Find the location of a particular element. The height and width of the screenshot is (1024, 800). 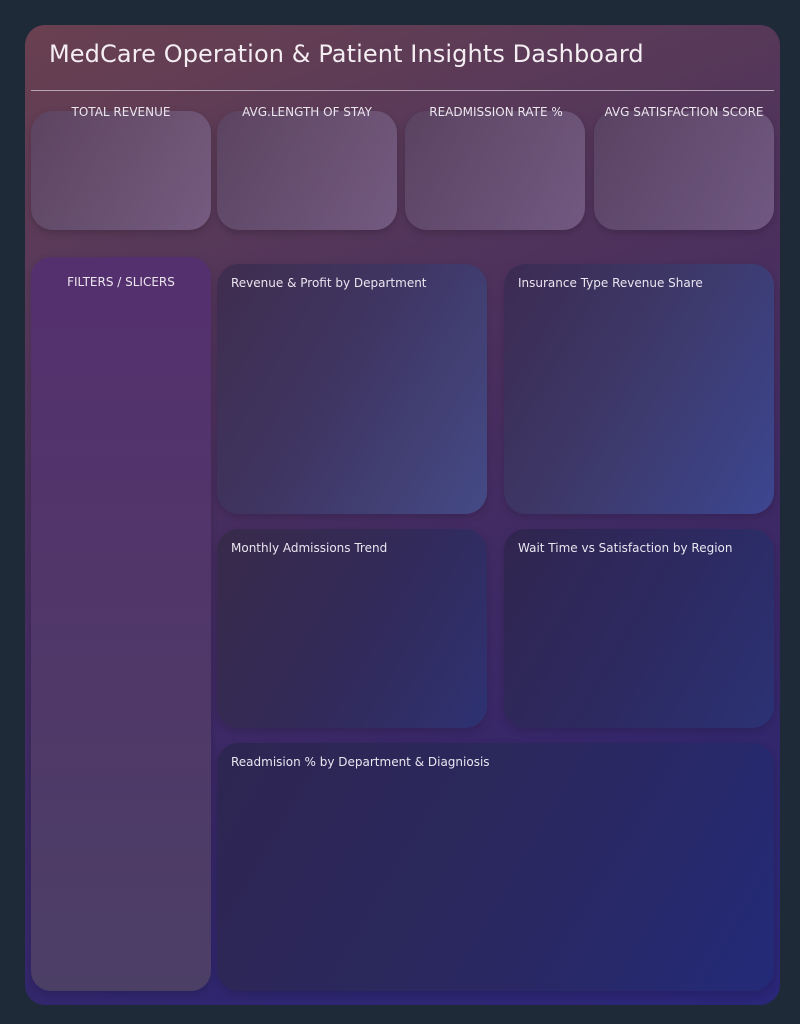

kpi-card-total-revenue is located at coordinates (121, 170).